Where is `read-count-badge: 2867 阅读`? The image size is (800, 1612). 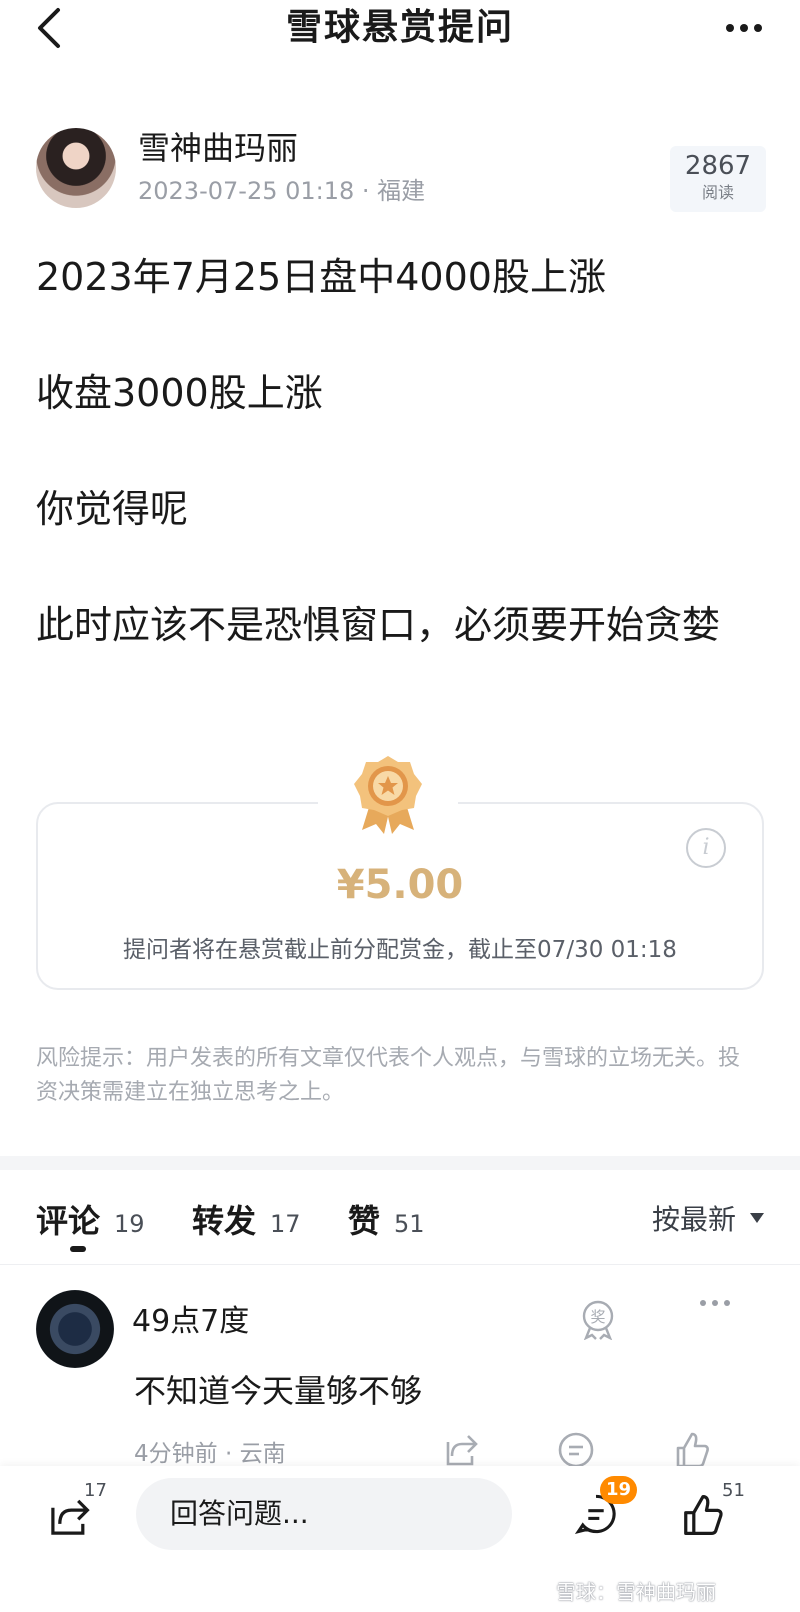 read-count-badge: 2867 阅读 is located at coordinates (718, 179).